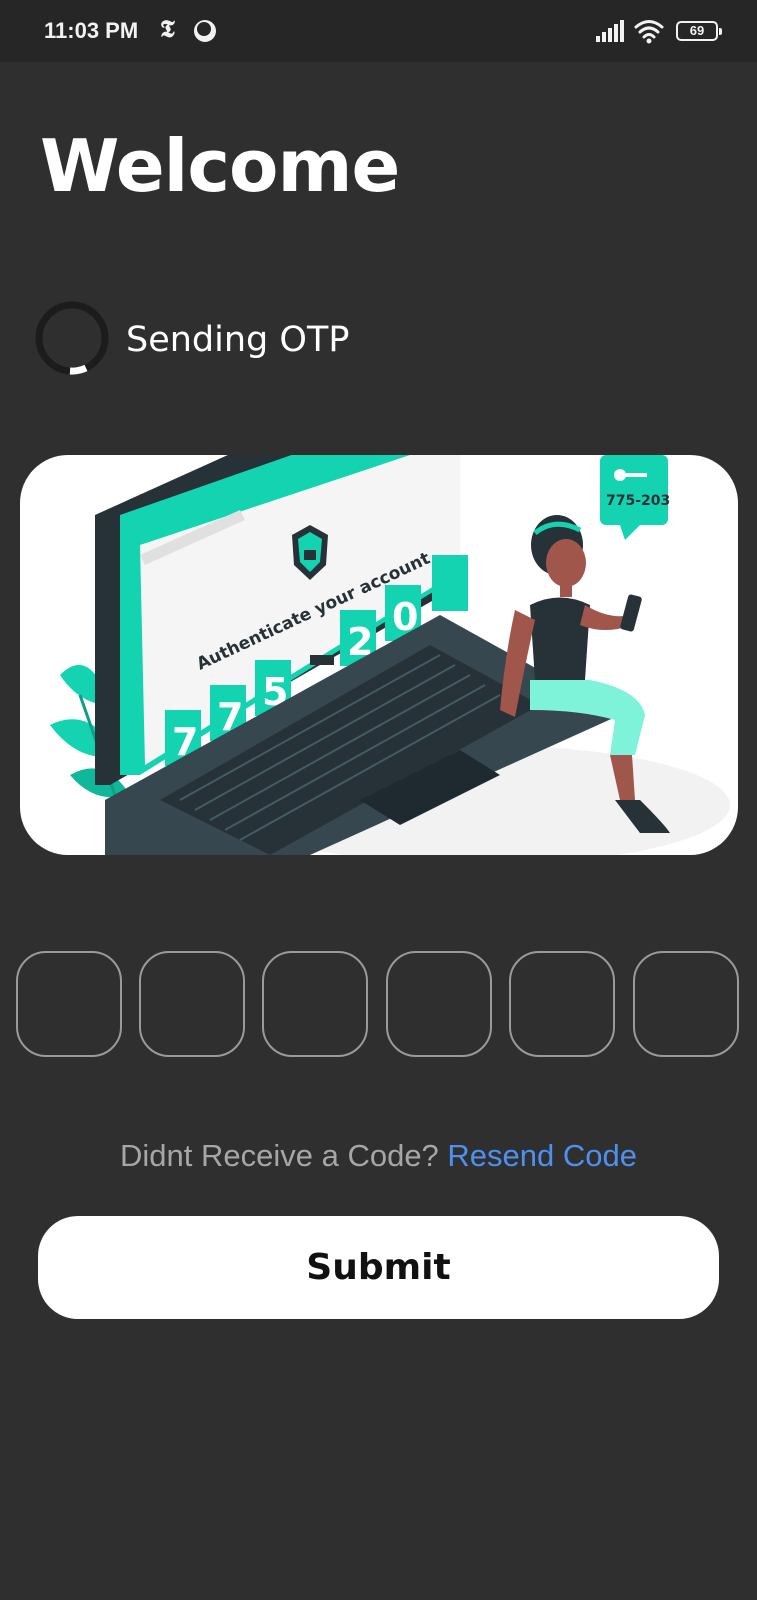  Describe the element at coordinates (220, 166) in the screenshot. I see `page-title: Welcome` at that location.